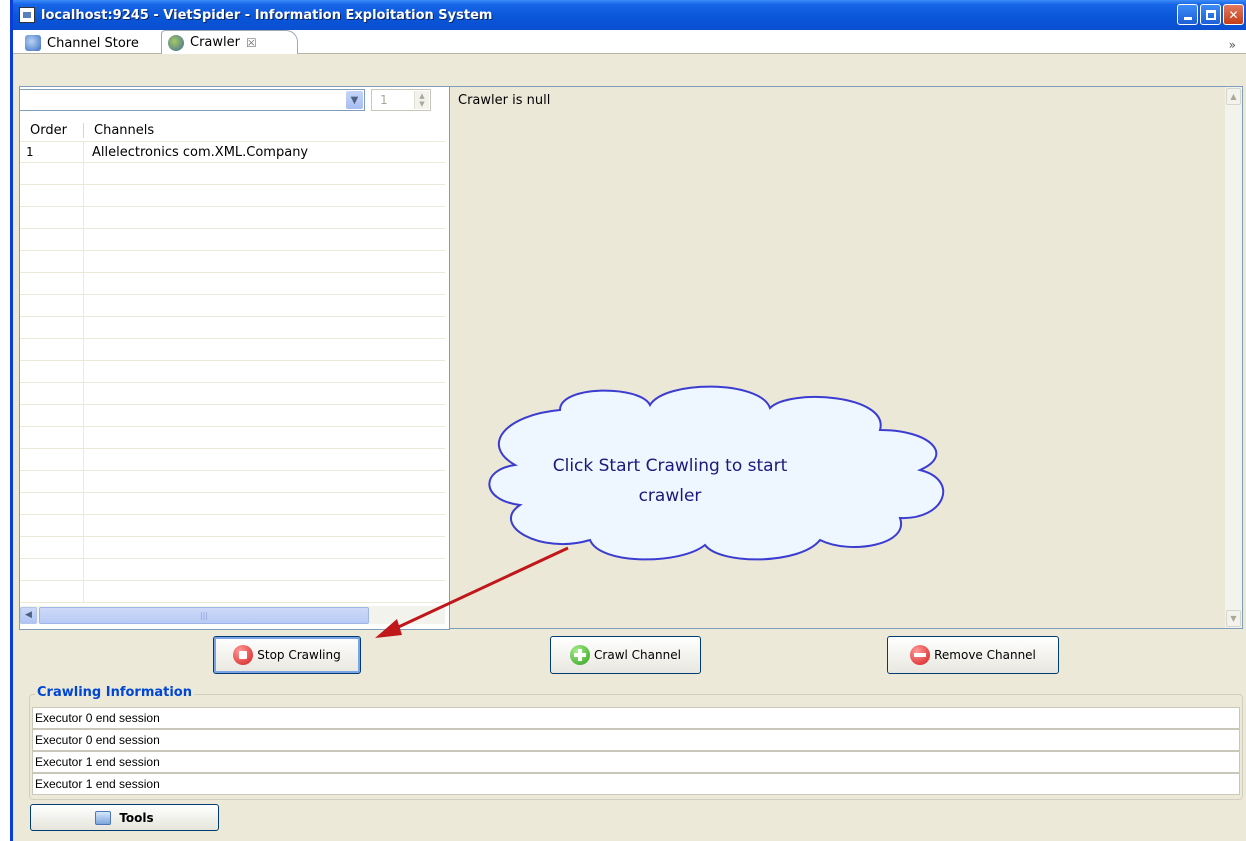 The width and height of the screenshot is (1246, 841). I want to click on annotation-overlay, so click(660, 511).